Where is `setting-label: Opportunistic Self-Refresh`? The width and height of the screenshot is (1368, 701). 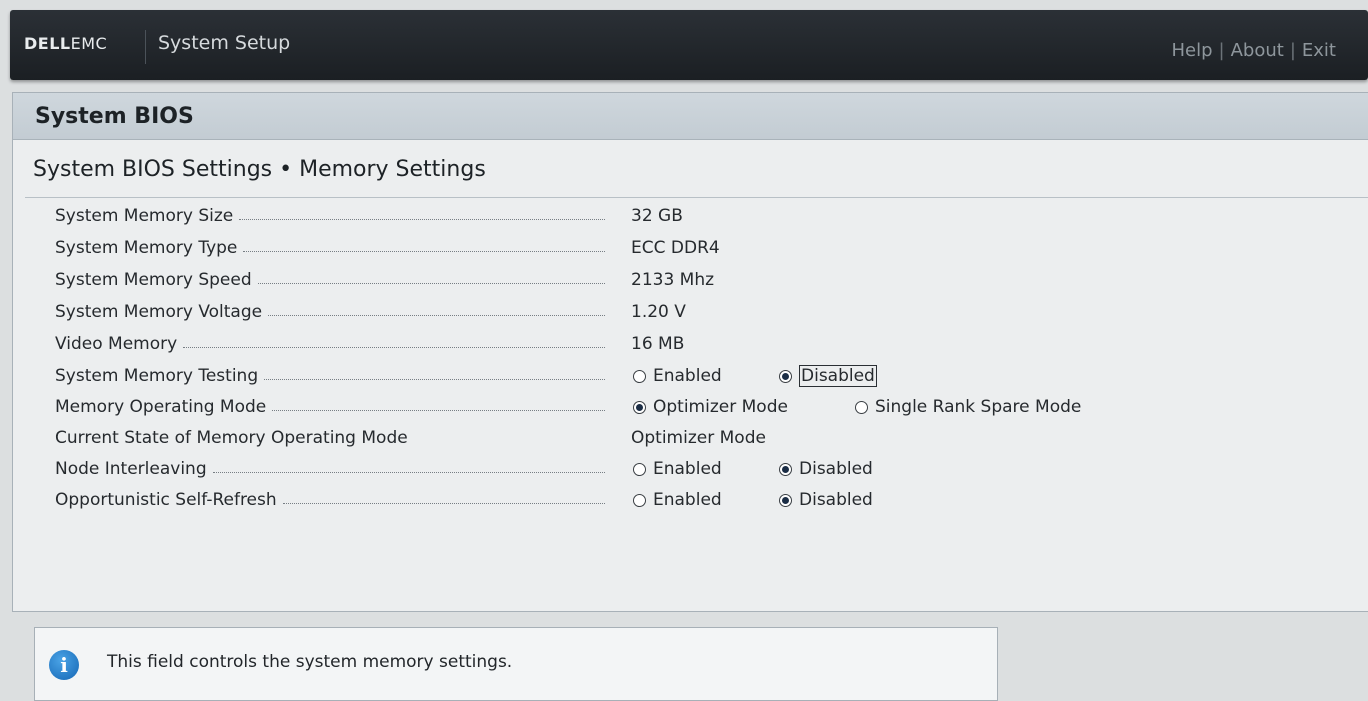 setting-label: Opportunistic Self-Refresh is located at coordinates (166, 500).